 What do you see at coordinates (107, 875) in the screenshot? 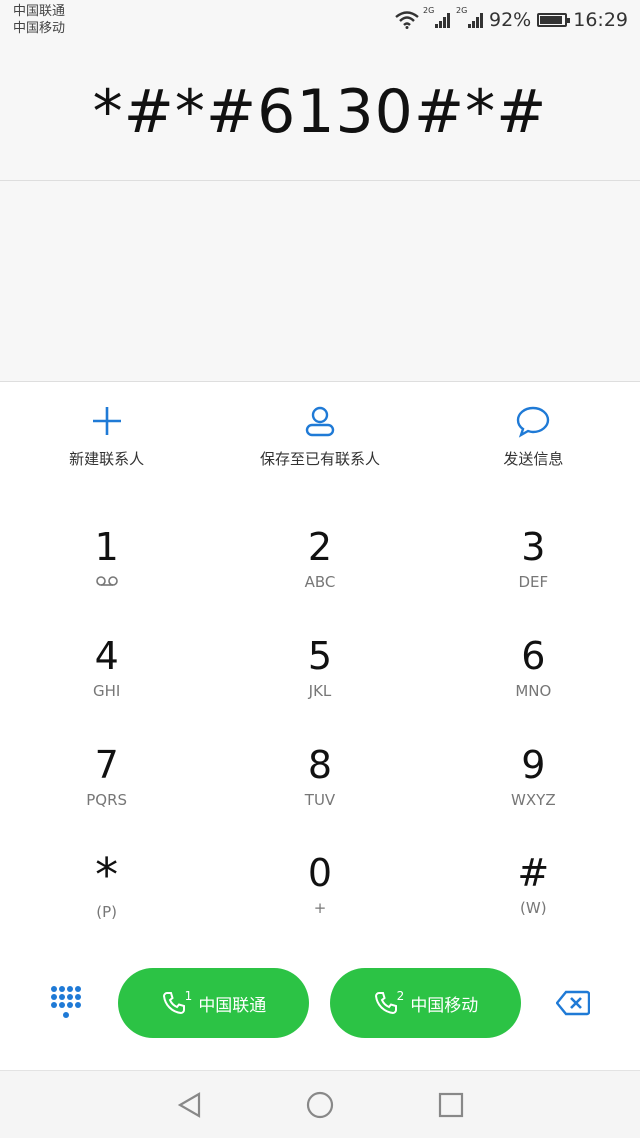
I see `key-digit: *` at bounding box center [107, 875].